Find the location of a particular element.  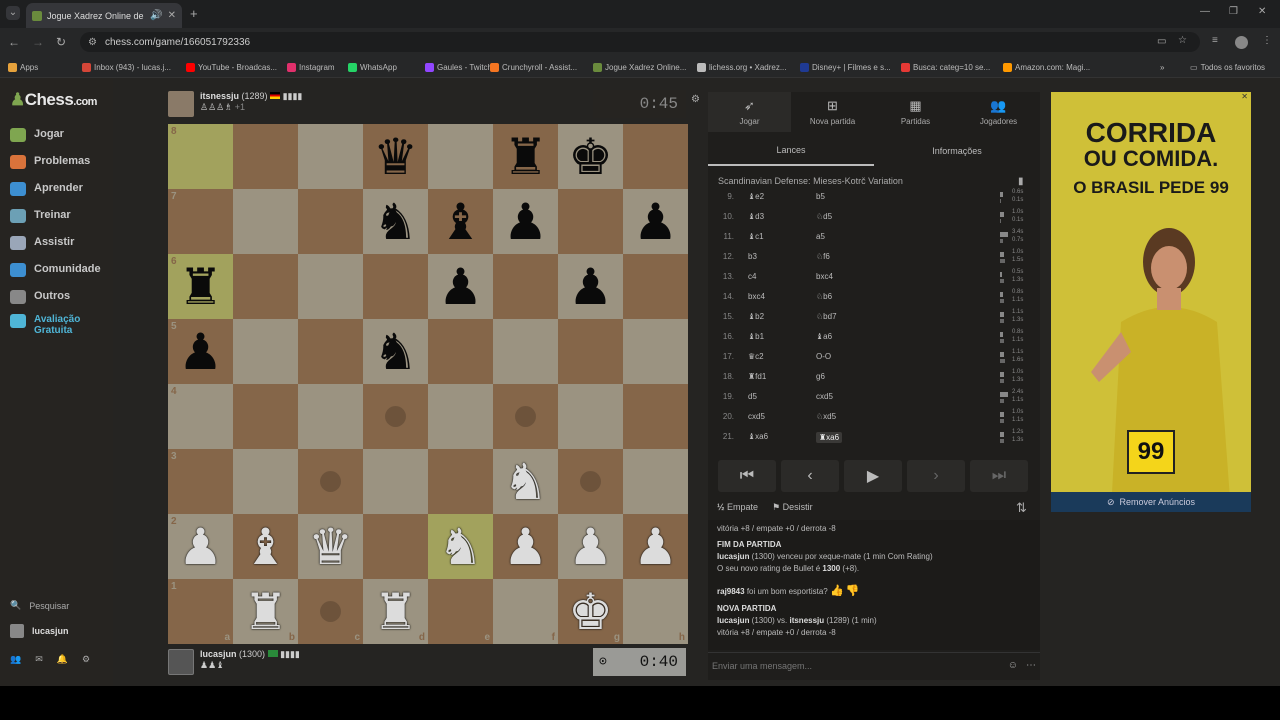

square-b7 is located at coordinates (265, 221).